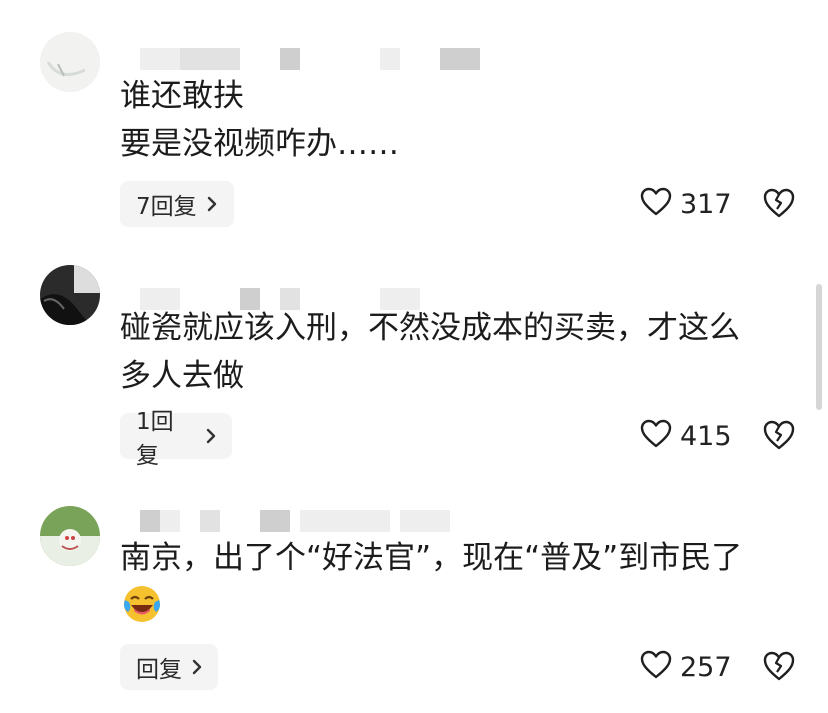  I want to click on like-button: 415, so click(686, 436).